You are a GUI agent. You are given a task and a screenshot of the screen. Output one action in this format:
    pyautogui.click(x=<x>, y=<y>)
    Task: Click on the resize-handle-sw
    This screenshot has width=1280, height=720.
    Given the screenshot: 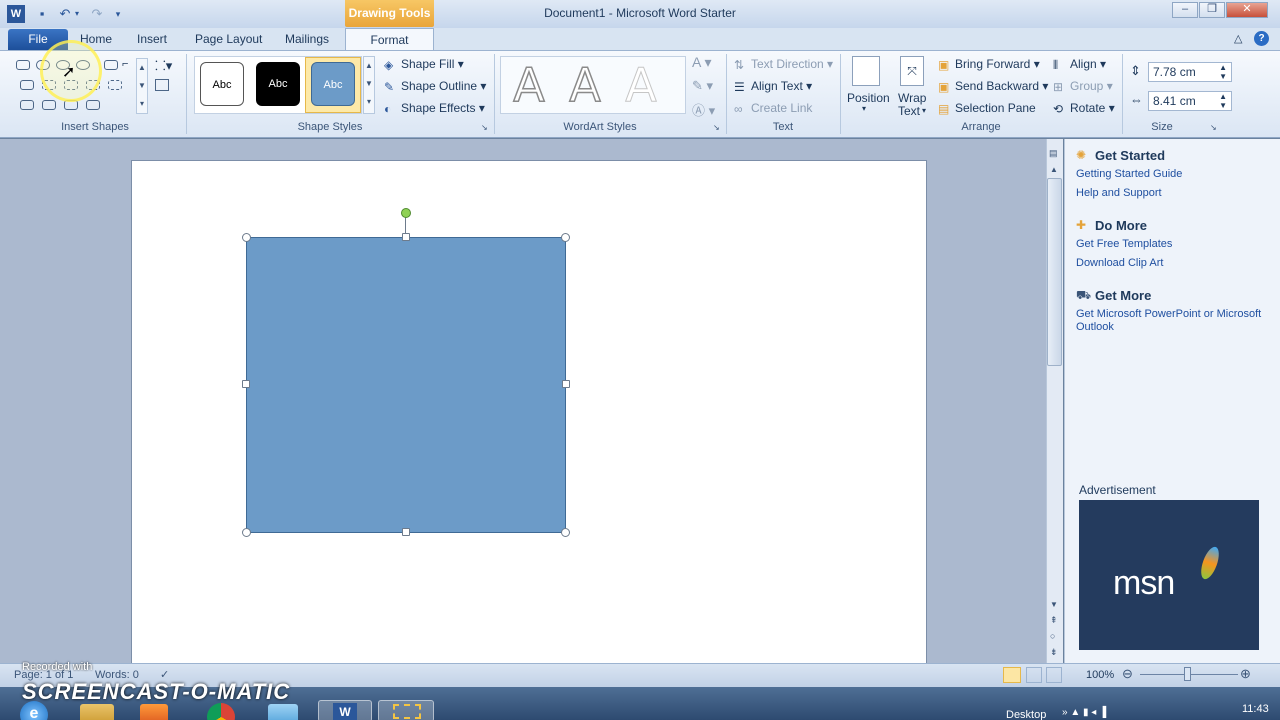 What is the action you would take?
    pyautogui.click(x=246, y=532)
    